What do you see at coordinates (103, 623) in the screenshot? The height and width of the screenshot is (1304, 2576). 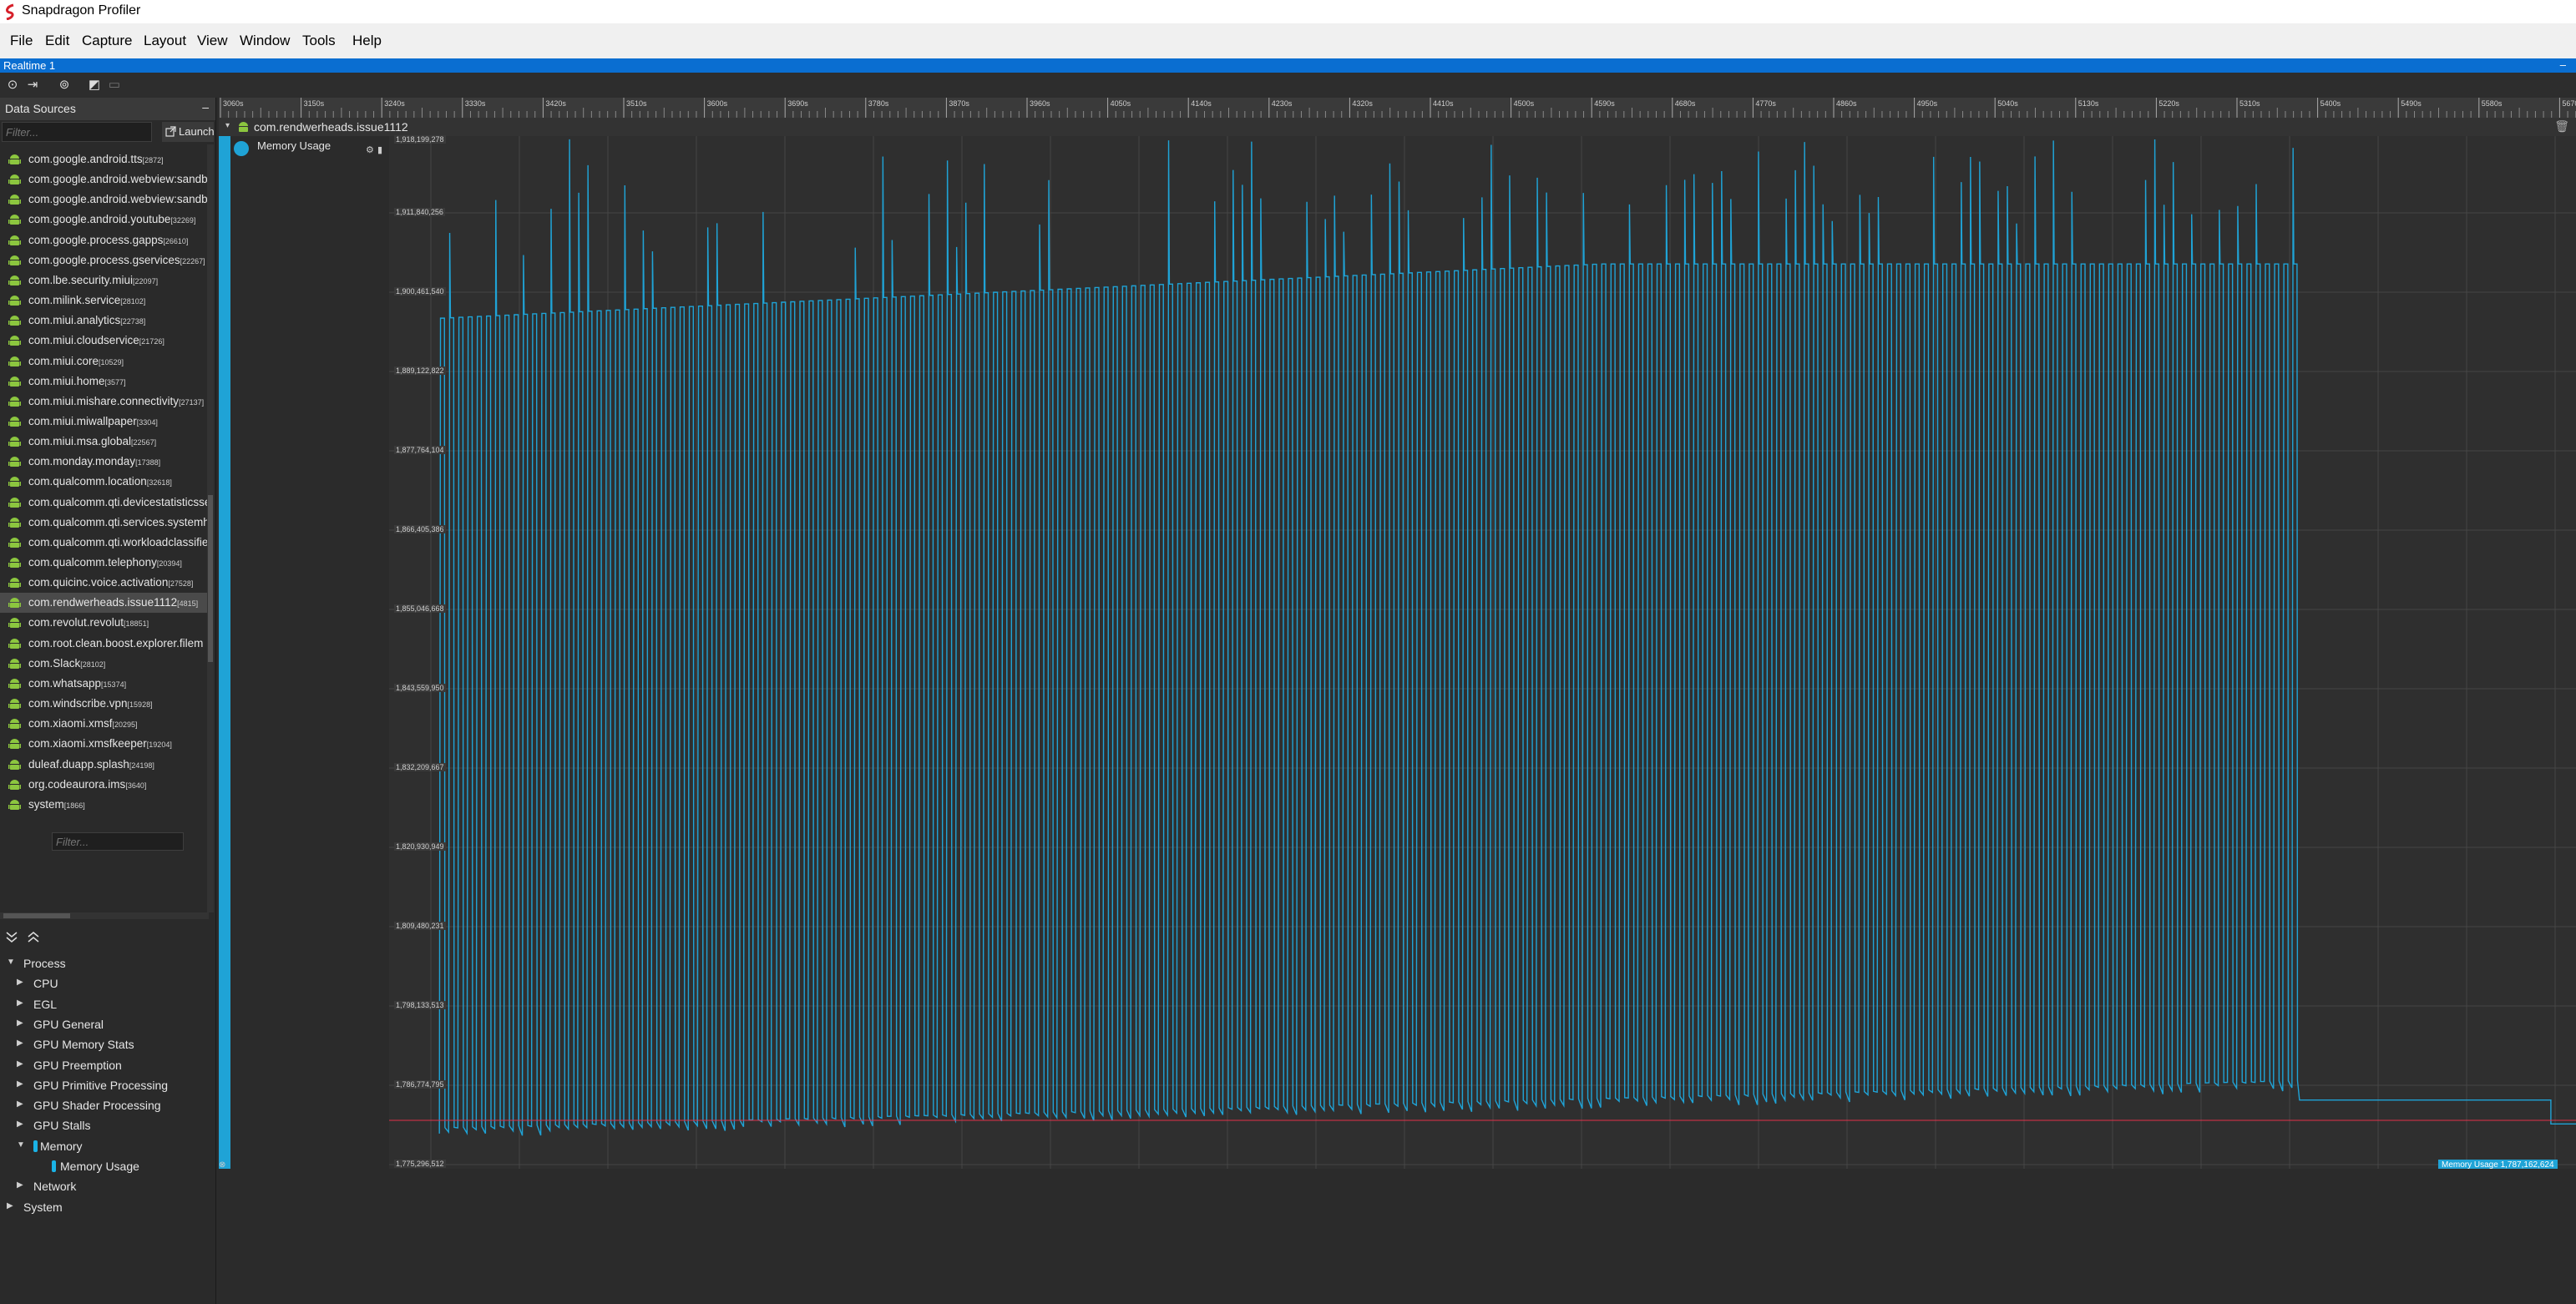 I see `data-source-item: com.revolut.revolut[18851]` at bounding box center [103, 623].